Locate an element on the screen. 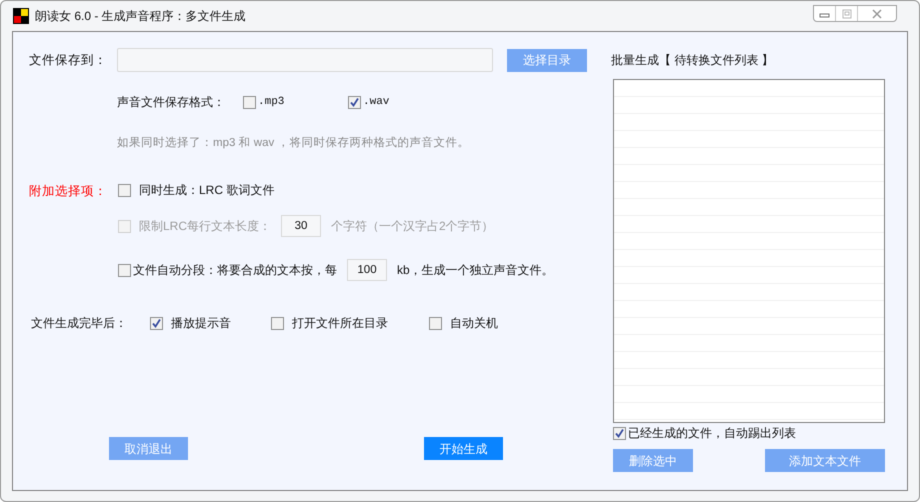 Image resolution: width=920 pixels, height=502 pixels. option-label: 限制LRC每行文本长度： is located at coordinates (205, 227).